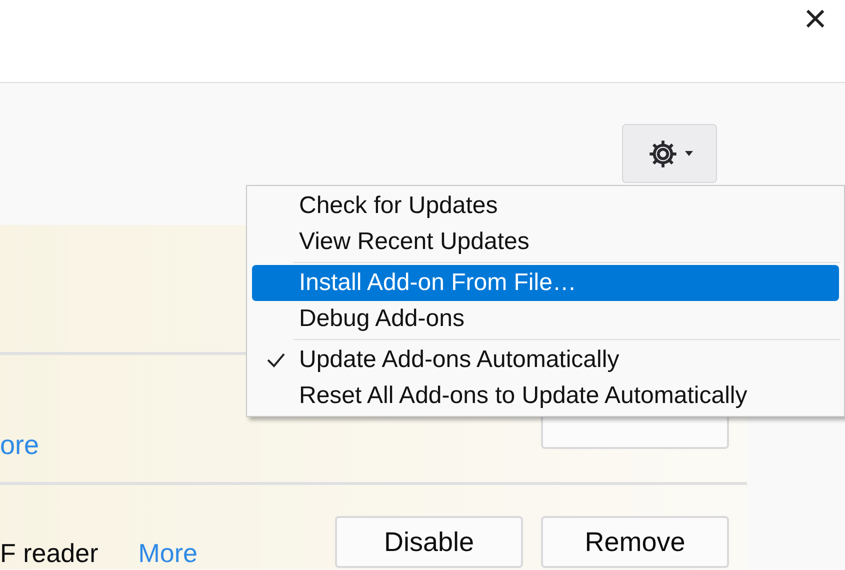  What do you see at coordinates (276, 360) in the screenshot?
I see `checkmark-icon` at bounding box center [276, 360].